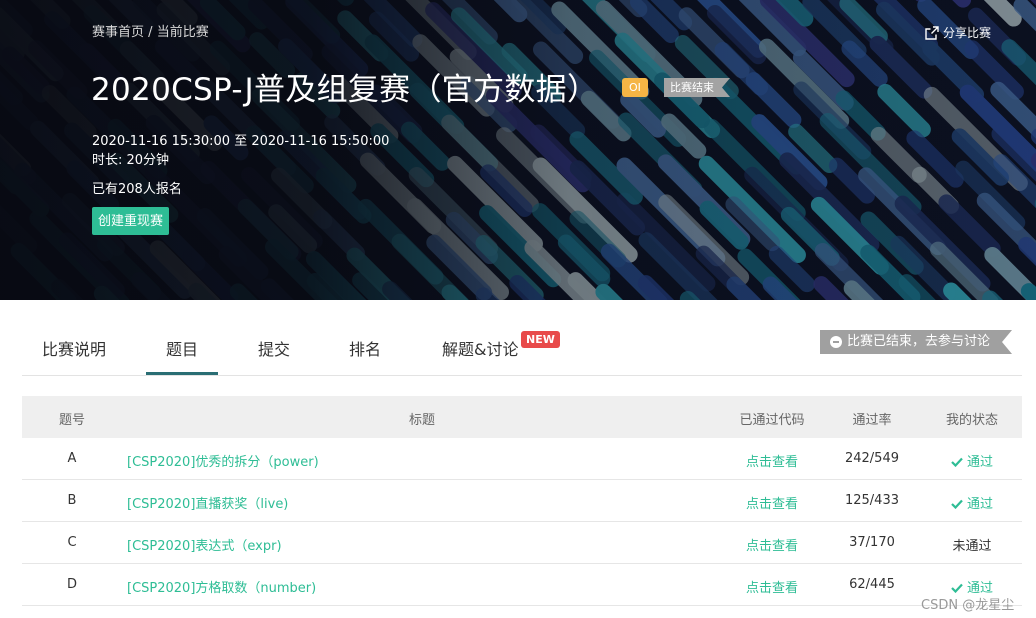  What do you see at coordinates (932, 32) in the screenshot?
I see `share-icon` at bounding box center [932, 32].